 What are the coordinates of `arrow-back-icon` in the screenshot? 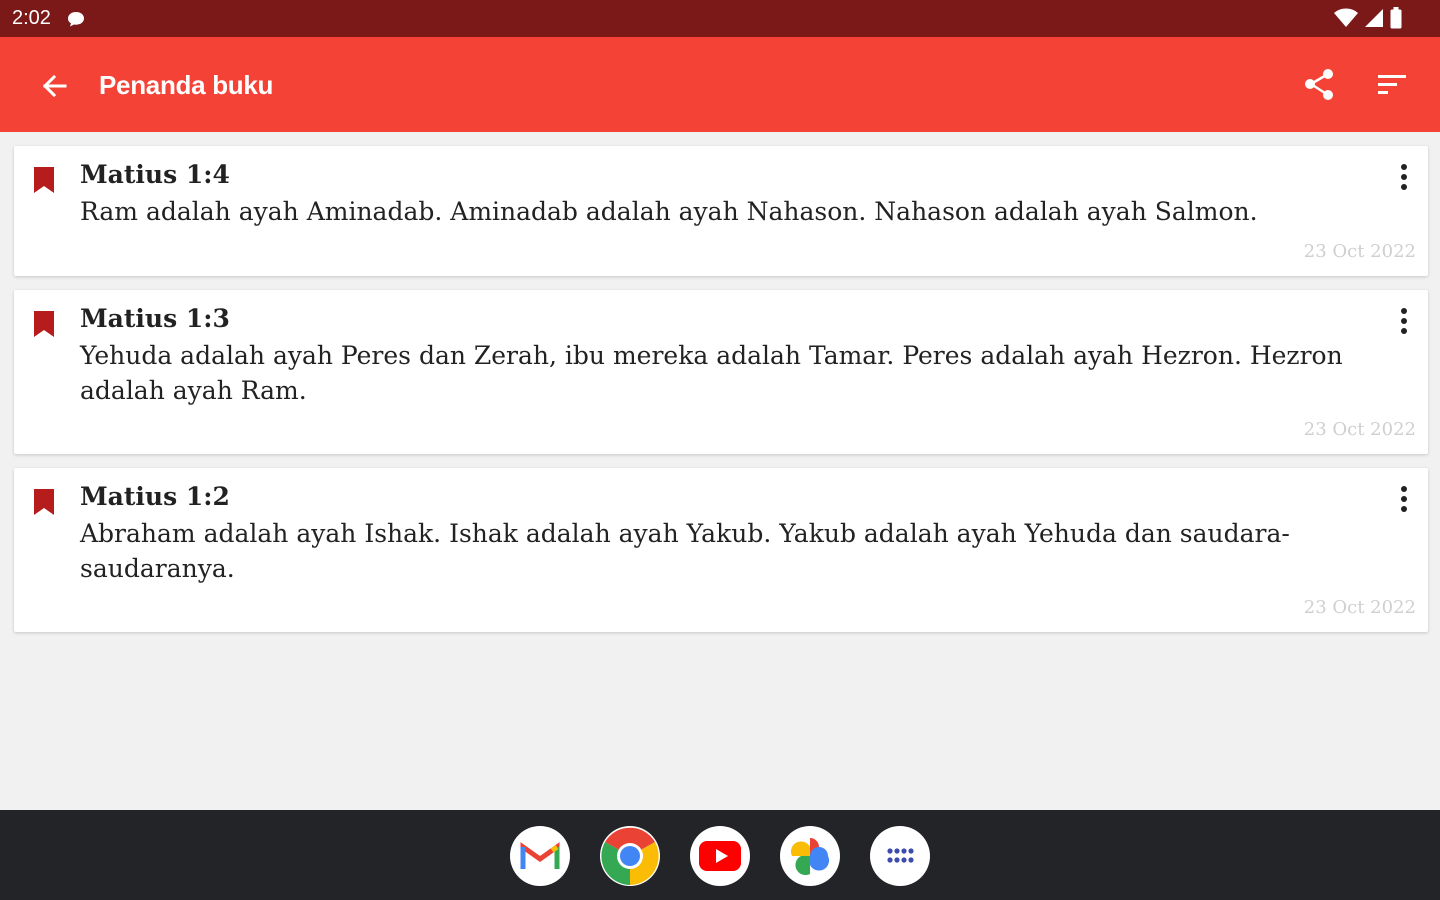 It's located at (54, 86).